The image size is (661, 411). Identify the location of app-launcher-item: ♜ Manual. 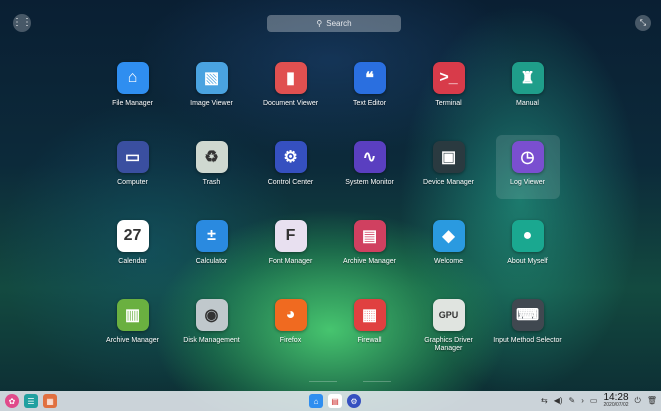
(528, 88).